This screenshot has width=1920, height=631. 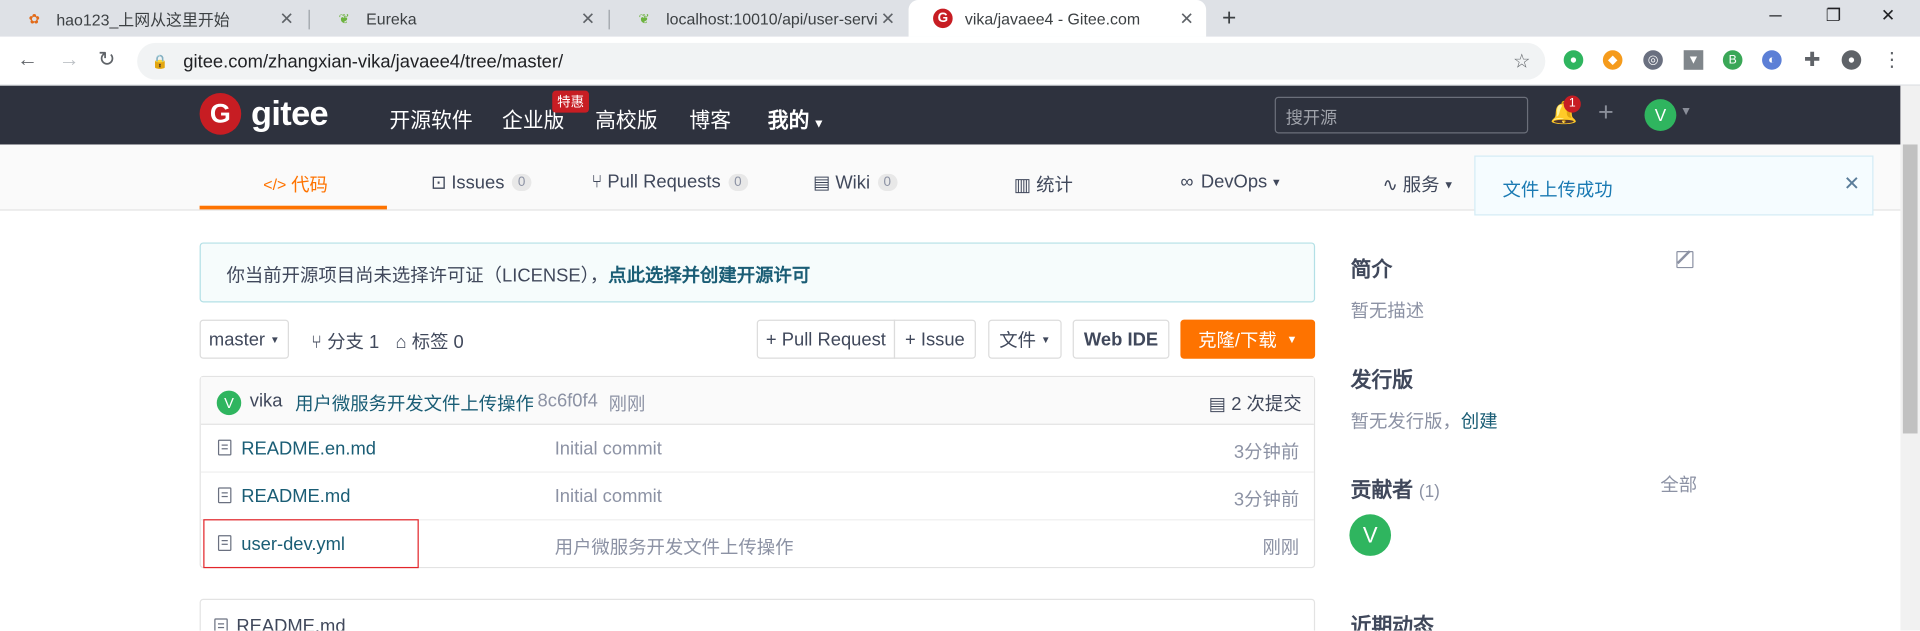 What do you see at coordinates (1121, 339) in the screenshot?
I see `web-ide-button: Web IDE` at bounding box center [1121, 339].